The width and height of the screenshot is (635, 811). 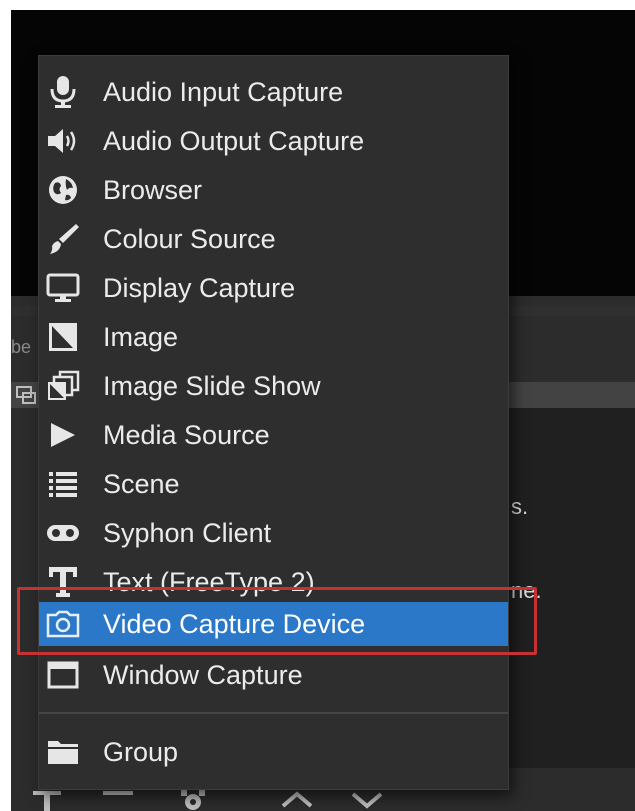 I want to click on gear-icon, so click(x=193, y=799).